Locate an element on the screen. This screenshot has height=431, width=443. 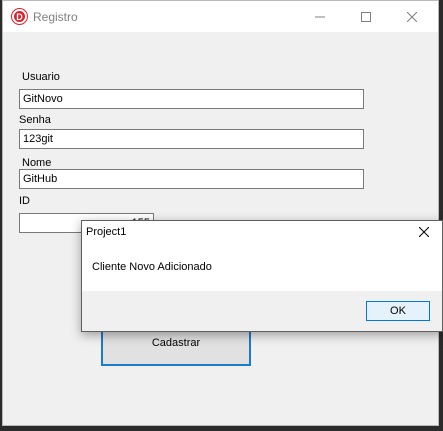
nome-field is located at coordinates (191, 179).